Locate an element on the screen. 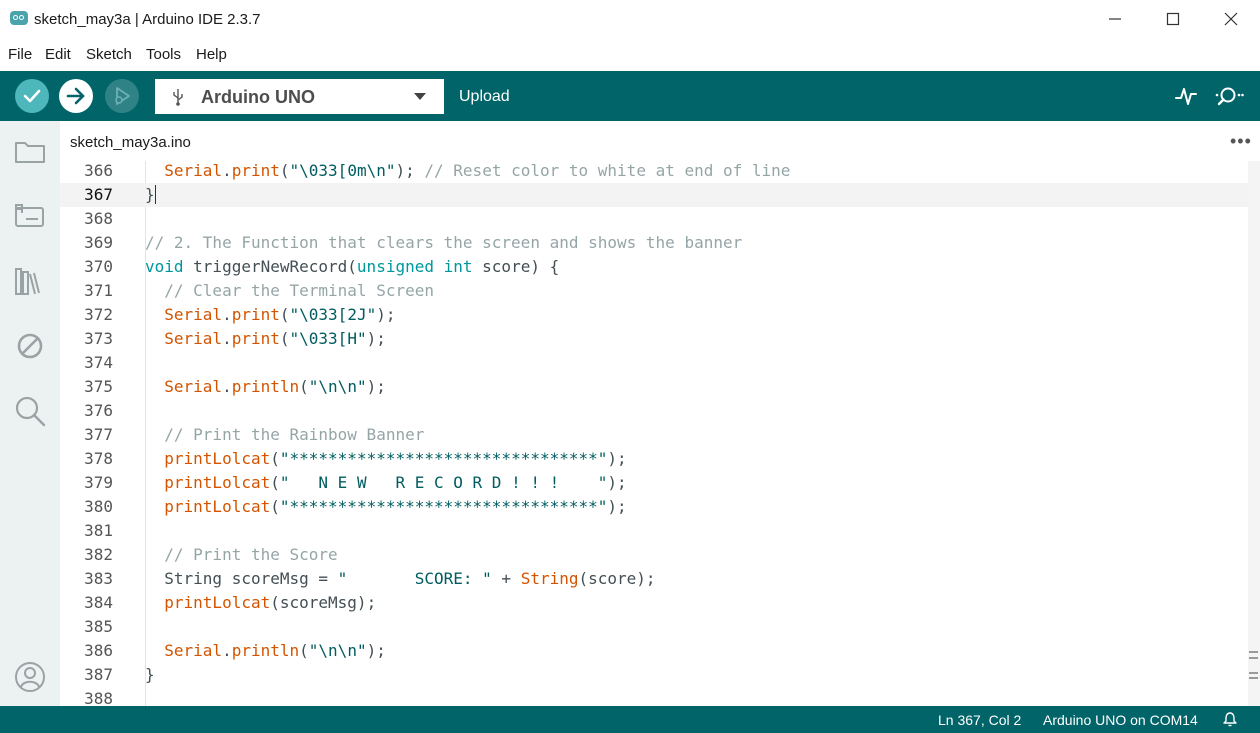 The width and height of the screenshot is (1260, 733). line-number: 377 is located at coordinates (98, 434).